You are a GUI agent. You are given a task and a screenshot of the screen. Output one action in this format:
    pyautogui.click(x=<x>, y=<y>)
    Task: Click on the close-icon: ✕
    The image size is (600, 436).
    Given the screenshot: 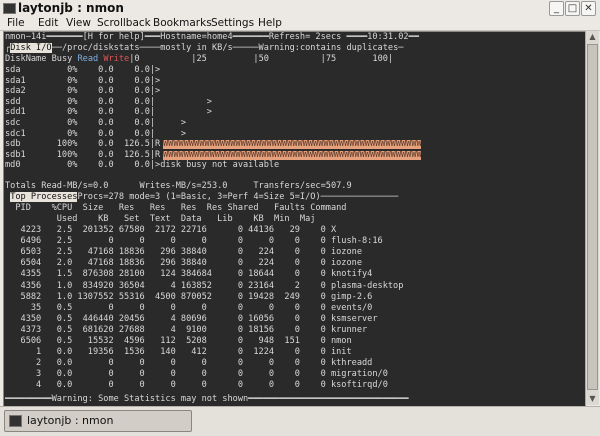 What is the action you would take?
    pyautogui.click(x=588, y=8)
    